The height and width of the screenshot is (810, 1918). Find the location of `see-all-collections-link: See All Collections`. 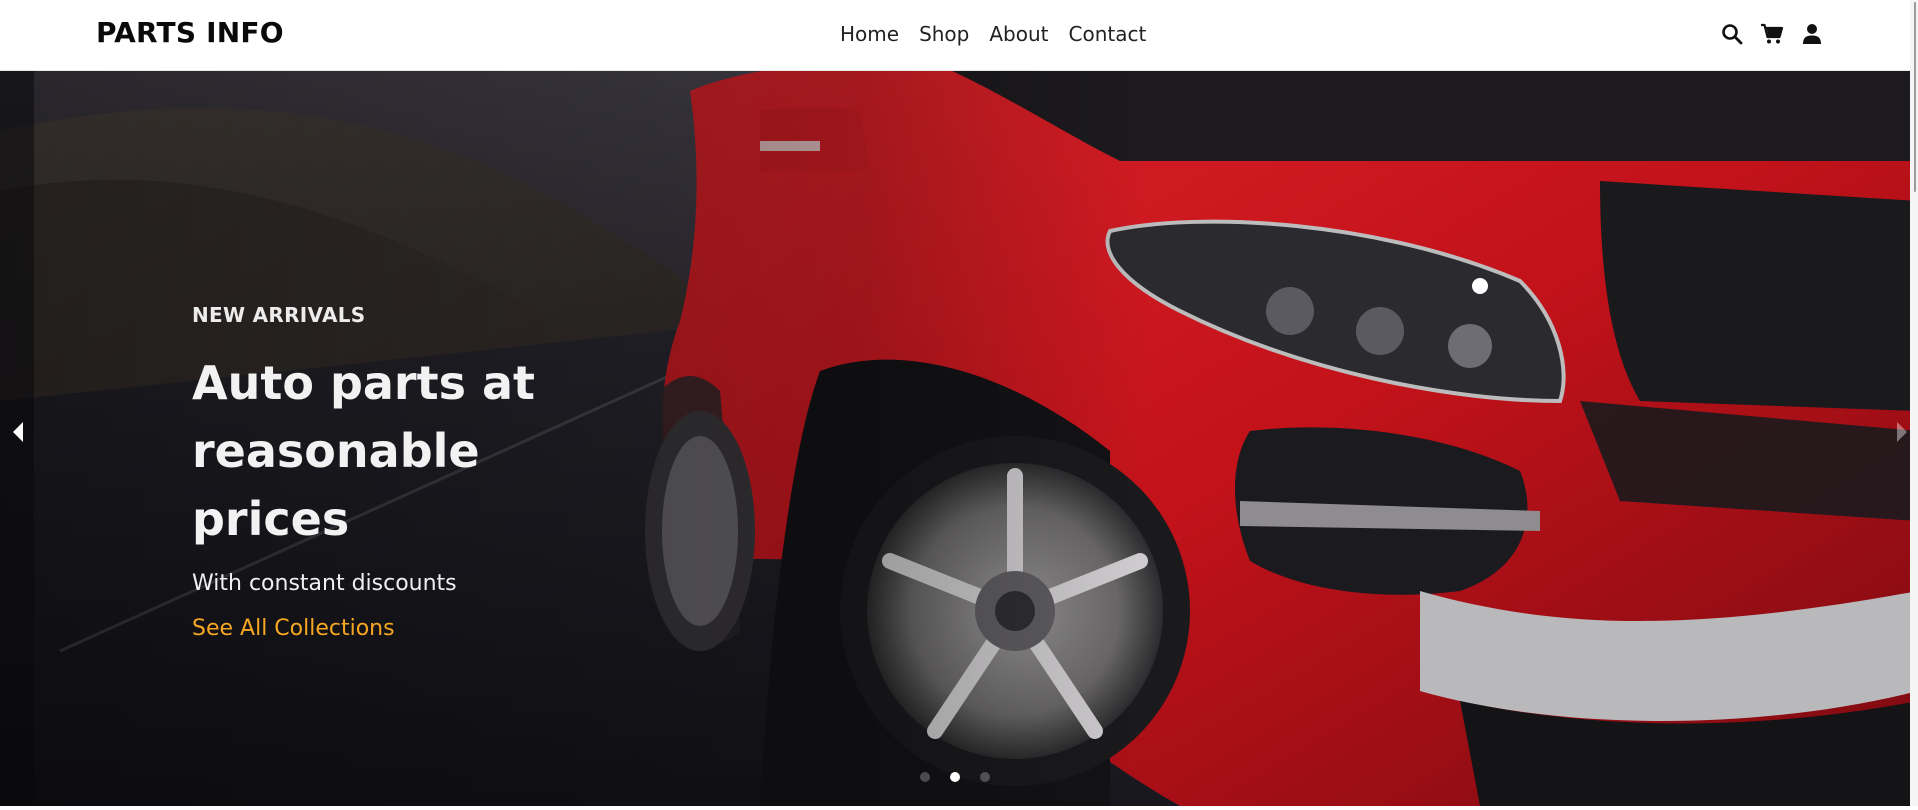

see-all-collections-link: See All Collections is located at coordinates (293, 628).